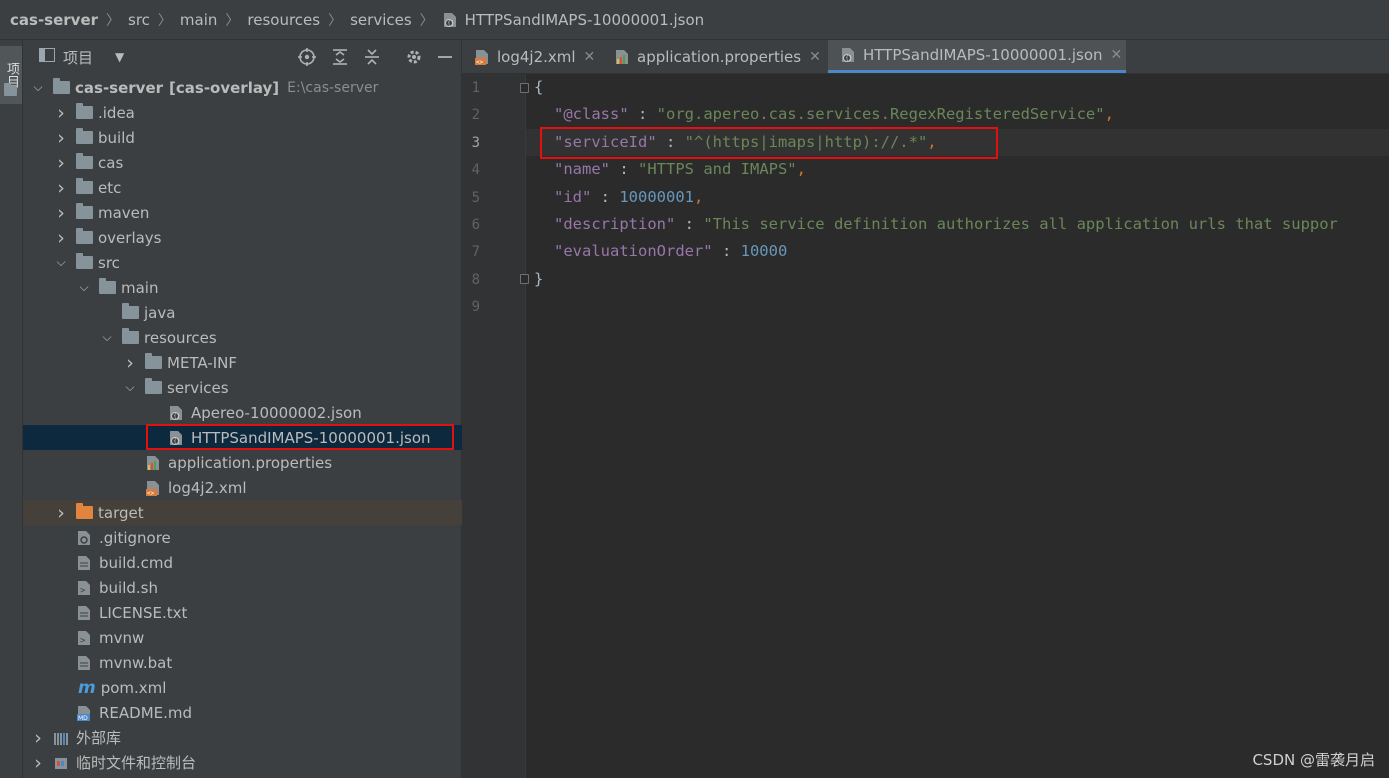 The width and height of the screenshot is (1389, 778). What do you see at coordinates (130, 237) in the screenshot?
I see `tree-item-label: overlays` at bounding box center [130, 237].